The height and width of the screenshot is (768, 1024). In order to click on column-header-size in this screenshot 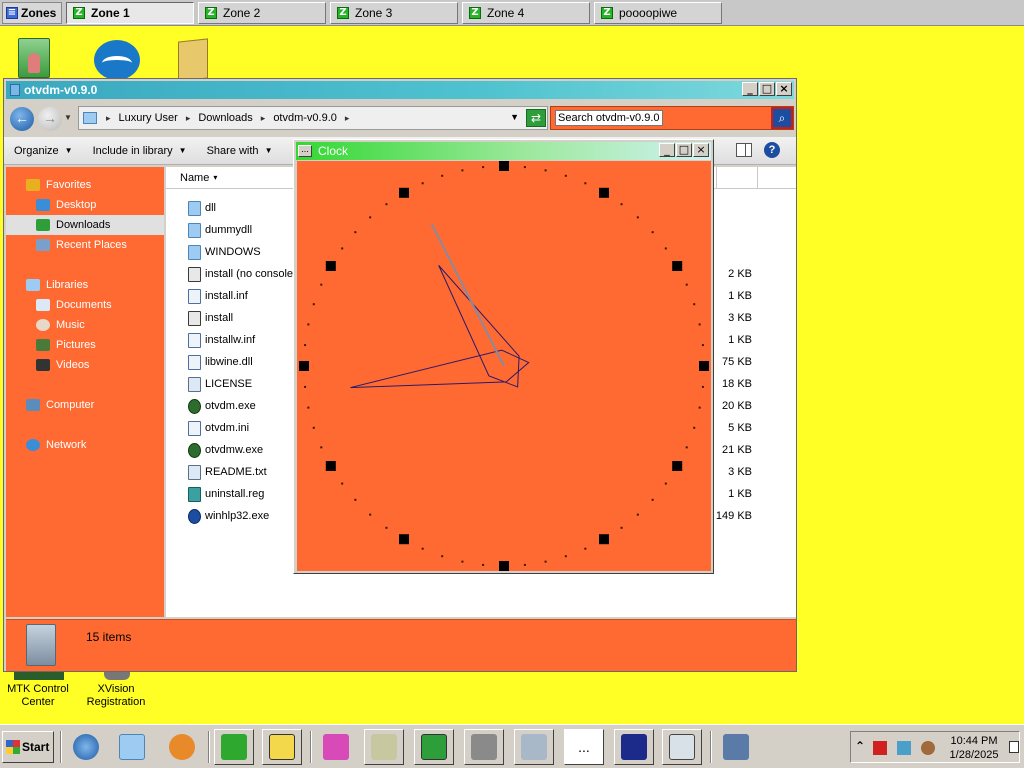, I will do `click(737, 178)`.